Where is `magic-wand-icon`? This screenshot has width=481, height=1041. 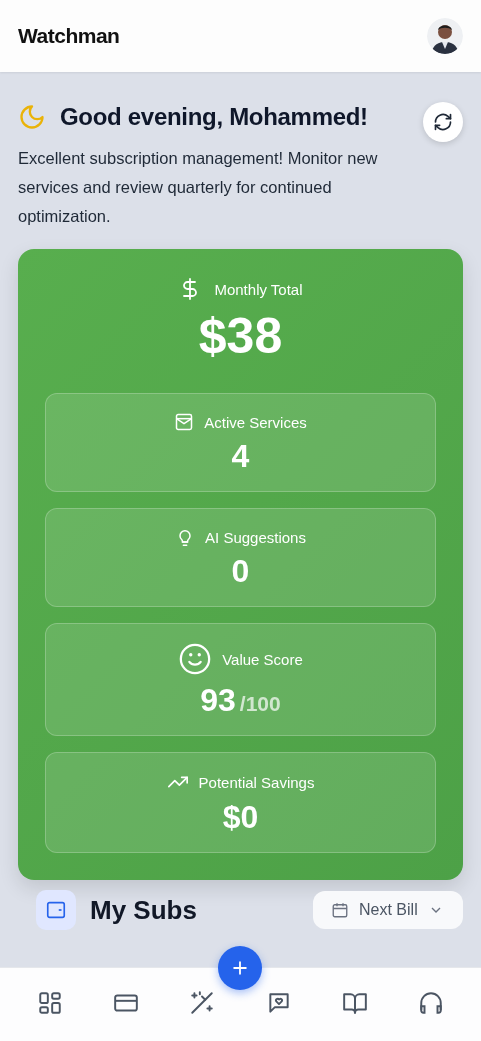
magic-wand-icon is located at coordinates (202, 1003).